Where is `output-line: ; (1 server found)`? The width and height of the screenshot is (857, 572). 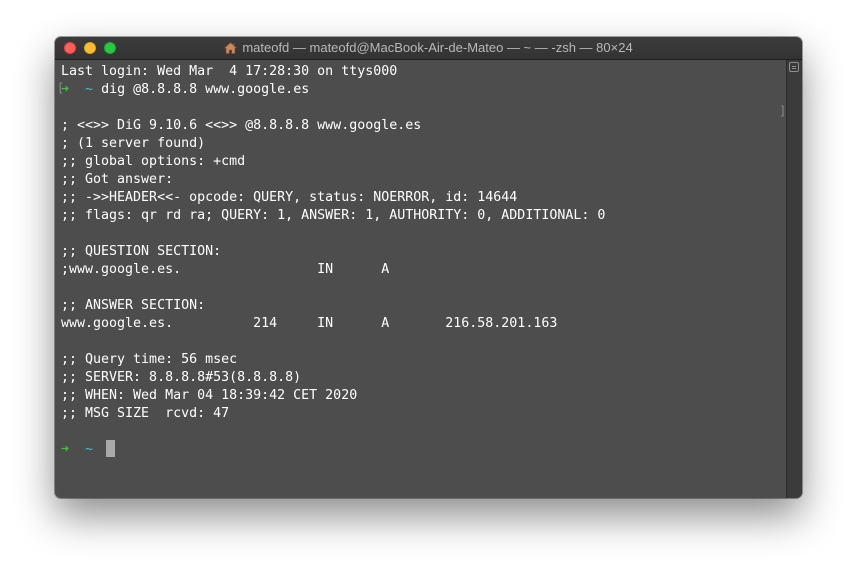
output-line: ; (1 server found) is located at coordinates (133, 143).